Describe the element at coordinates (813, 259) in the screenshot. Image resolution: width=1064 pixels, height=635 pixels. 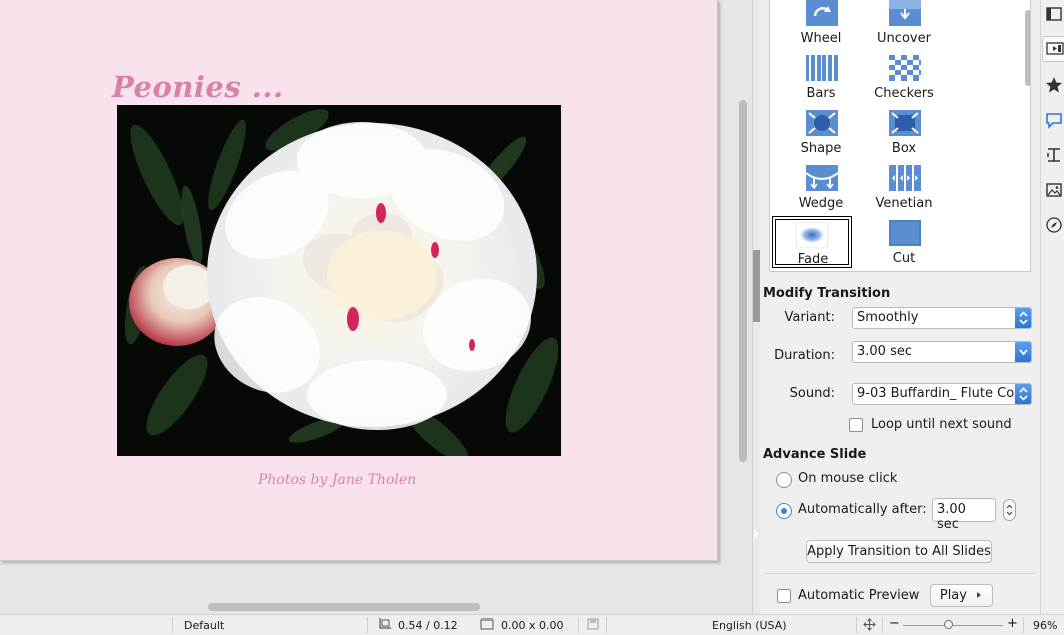
I see `effect-label: Fade` at that location.